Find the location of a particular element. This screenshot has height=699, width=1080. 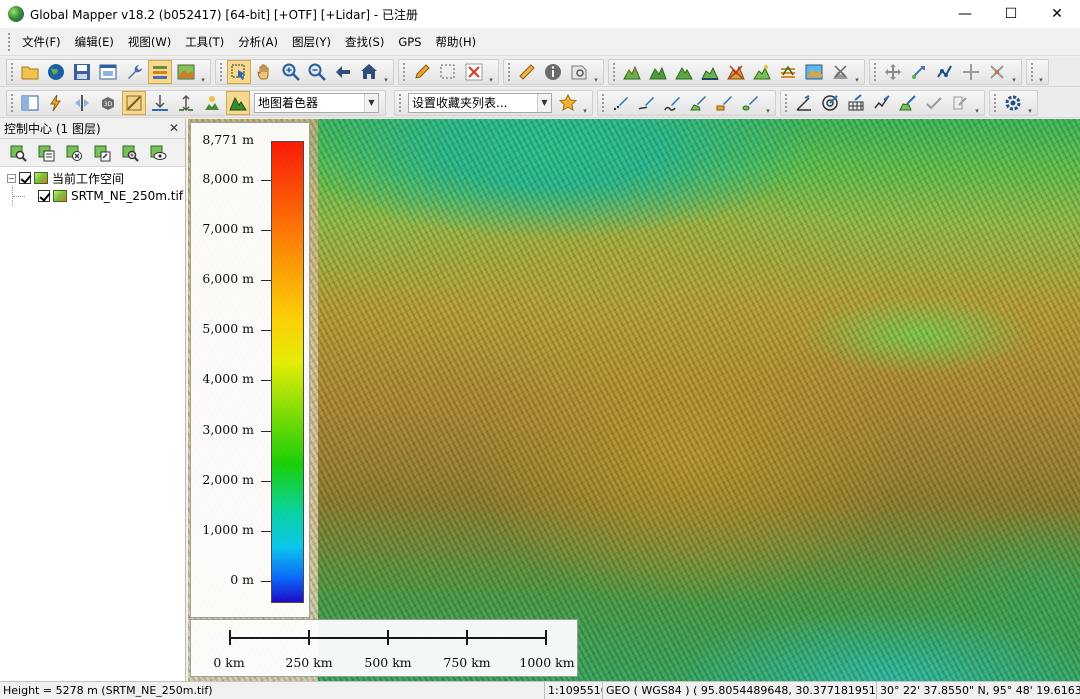

check-button is located at coordinates (934, 103).